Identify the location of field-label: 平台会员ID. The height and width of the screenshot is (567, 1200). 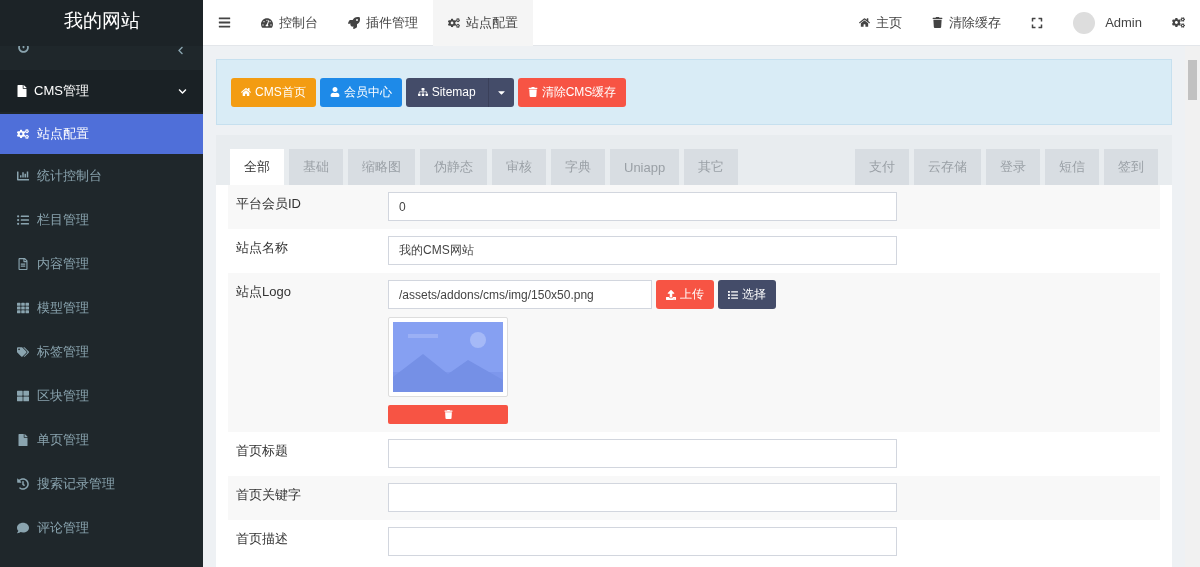
(269, 204).